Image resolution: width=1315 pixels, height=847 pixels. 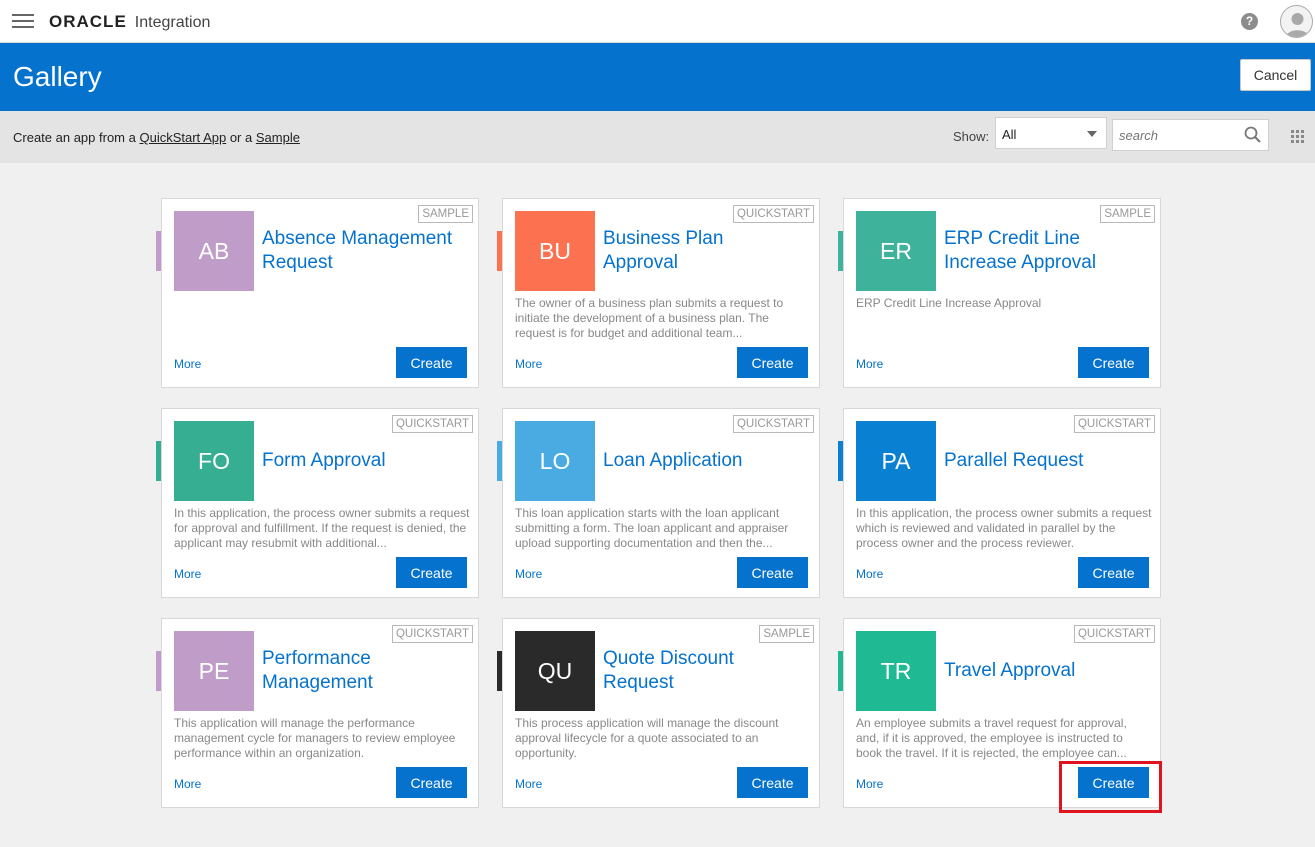 What do you see at coordinates (668, 658) in the screenshot?
I see `app-card-title-line: Quote Discount` at bounding box center [668, 658].